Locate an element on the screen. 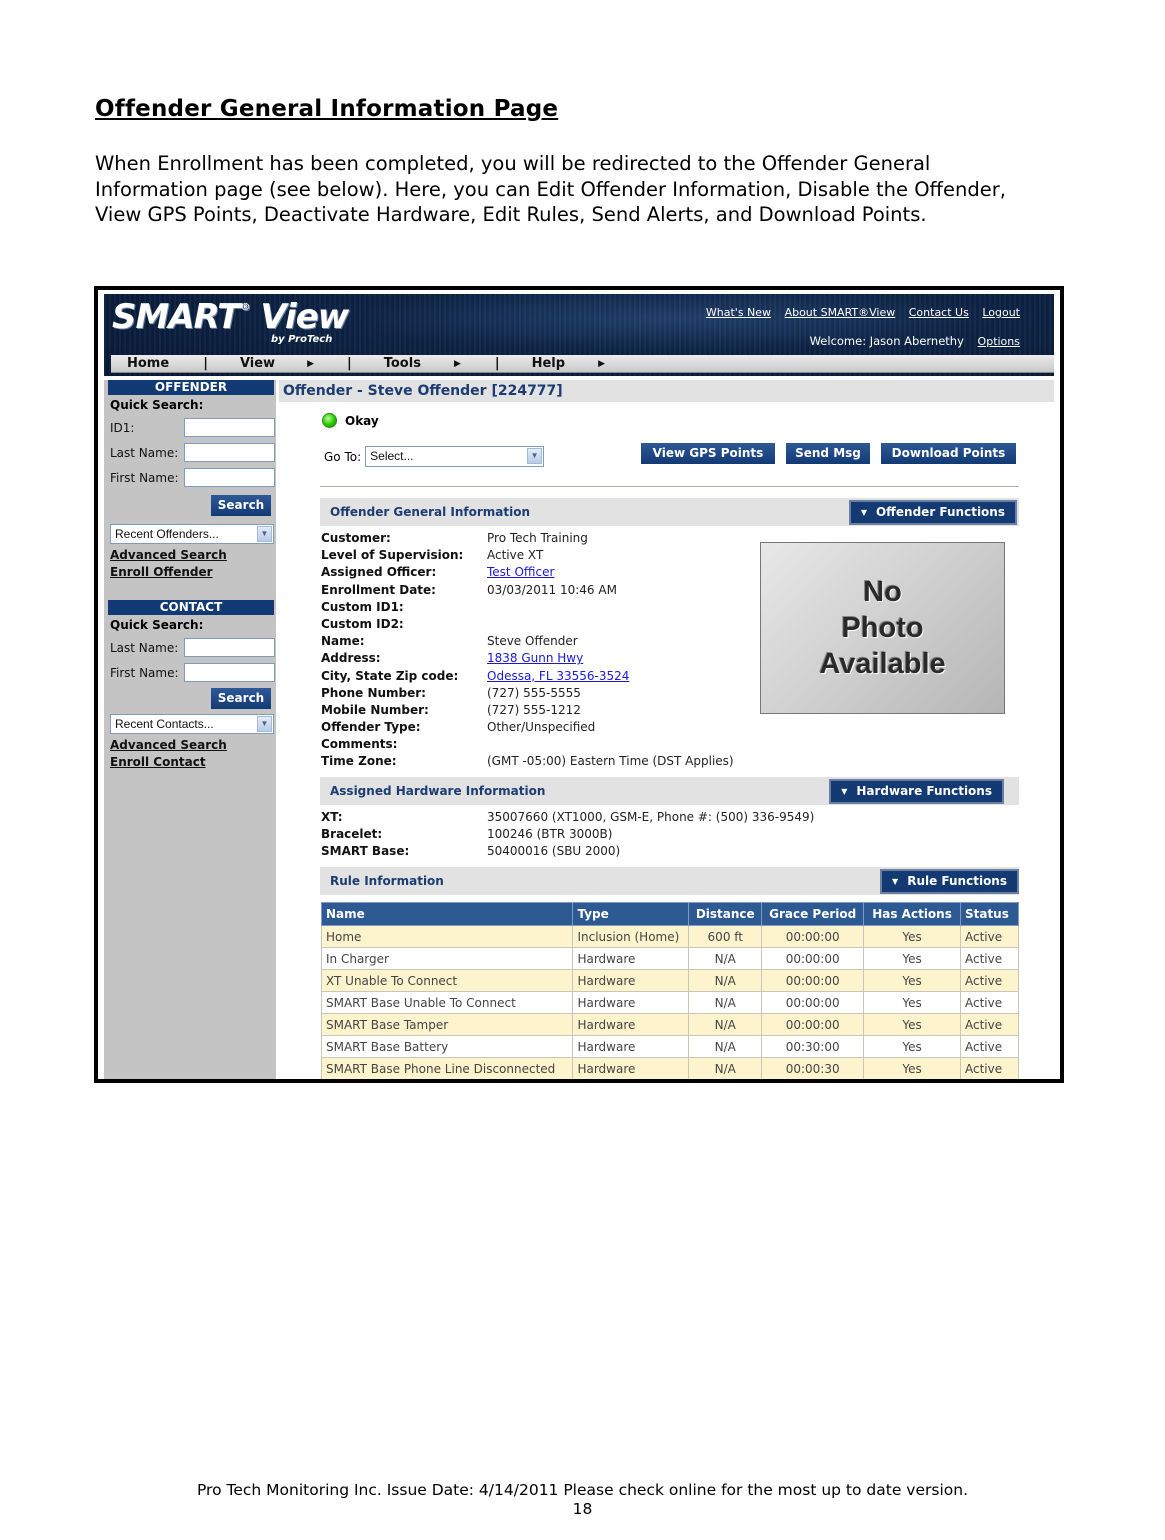  contact-advanced-search-link: Advanced Search is located at coordinates (193, 745).